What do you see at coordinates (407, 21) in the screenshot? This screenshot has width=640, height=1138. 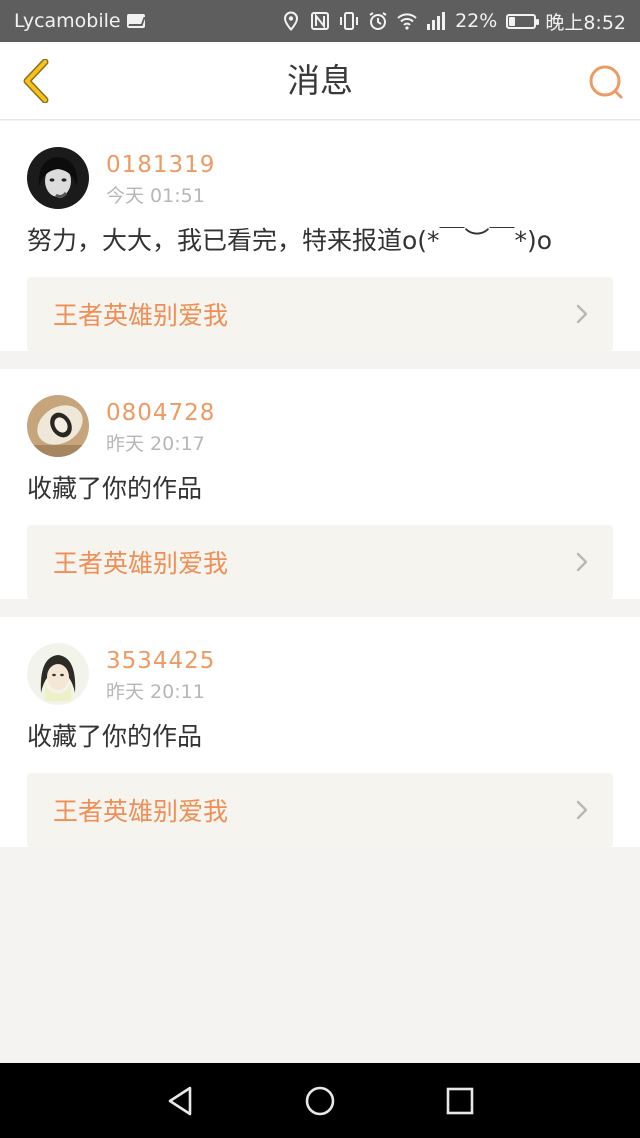 I see `wifi-icon` at bounding box center [407, 21].